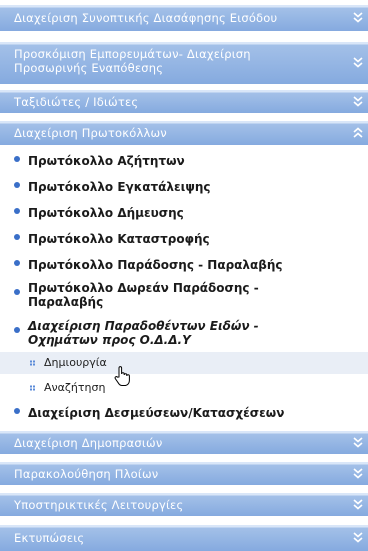  Describe the element at coordinates (184, 537) in the screenshot. I see `section-printouts: Εκτυπώσεις` at that location.